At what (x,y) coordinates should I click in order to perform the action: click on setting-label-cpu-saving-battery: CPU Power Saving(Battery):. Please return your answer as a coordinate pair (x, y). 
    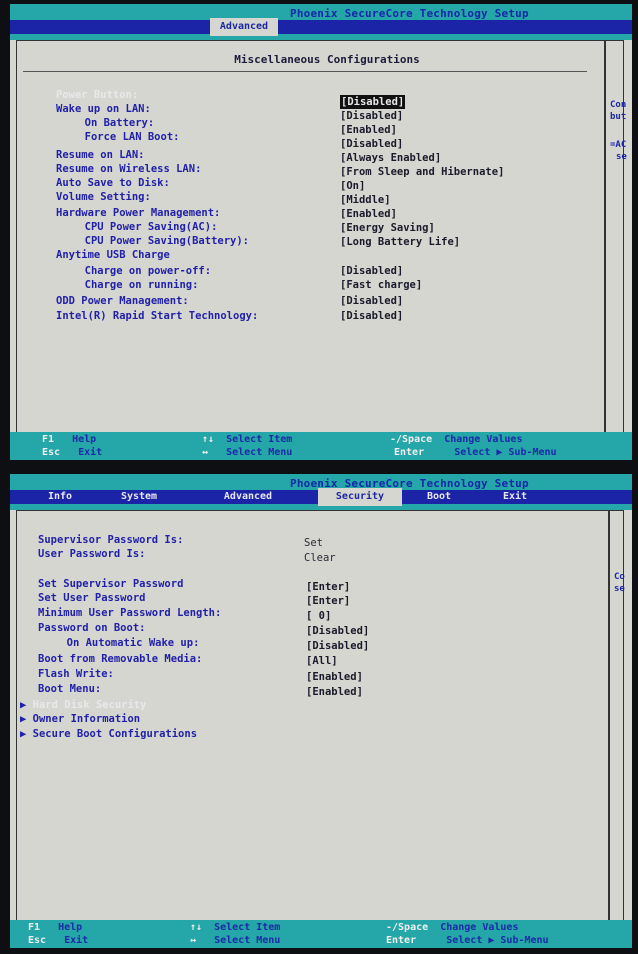
    Looking at the image, I should click on (161, 241).